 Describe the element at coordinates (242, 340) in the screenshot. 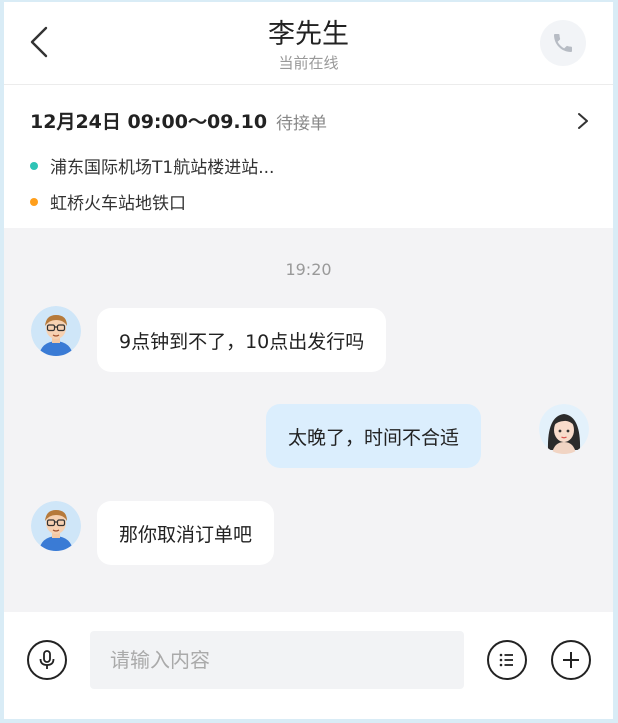

I see `message-bubble-incoming: 9点钟到不了，10点出发行吗` at that location.